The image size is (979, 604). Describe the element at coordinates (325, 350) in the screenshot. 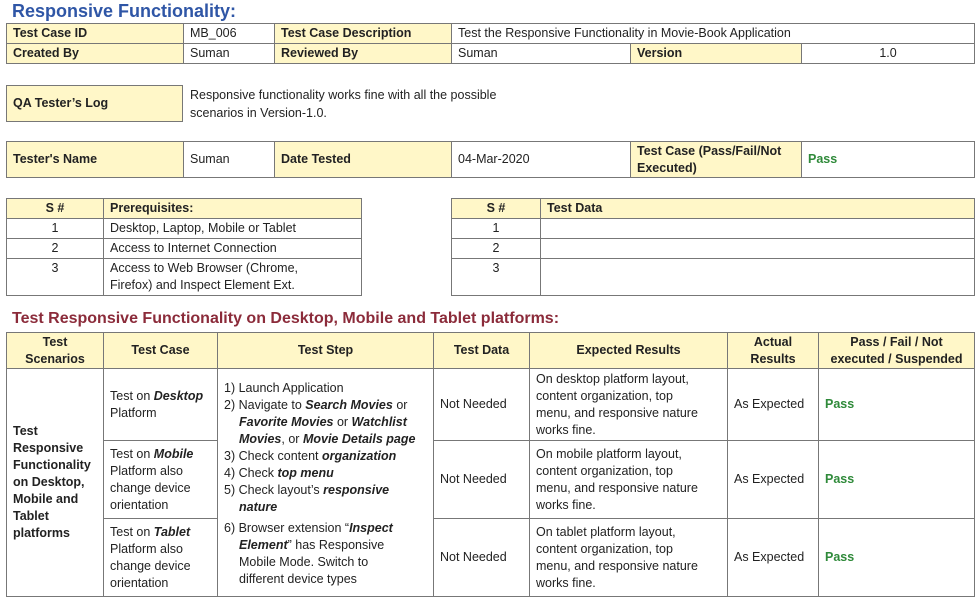

I see `col-test-step-header: Test Step` at that location.